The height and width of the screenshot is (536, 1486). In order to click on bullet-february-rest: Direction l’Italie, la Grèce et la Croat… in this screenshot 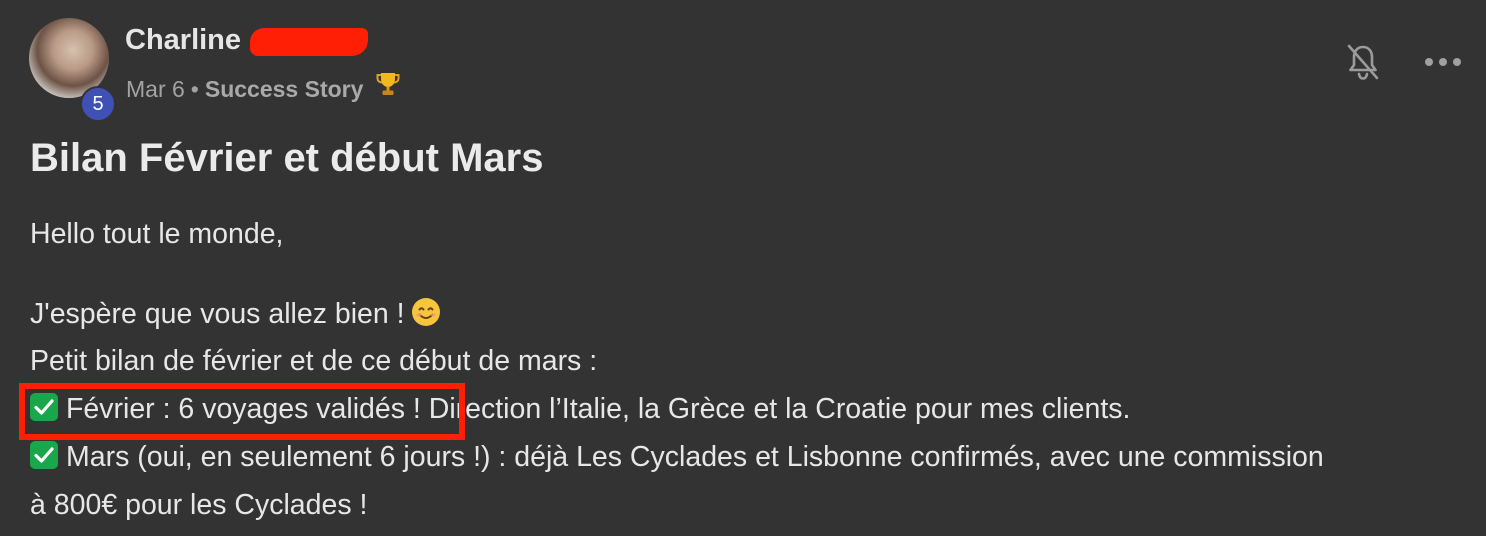, I will do `click(775, 409)`.